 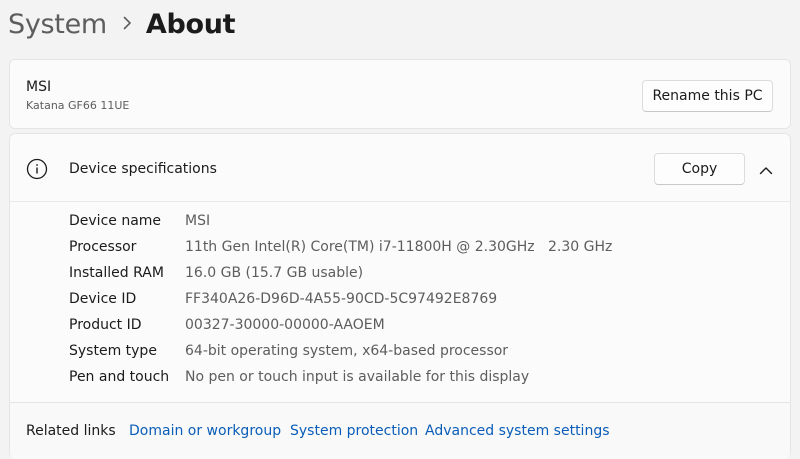 I want to click on info-icon, so click(x=37, y=169).